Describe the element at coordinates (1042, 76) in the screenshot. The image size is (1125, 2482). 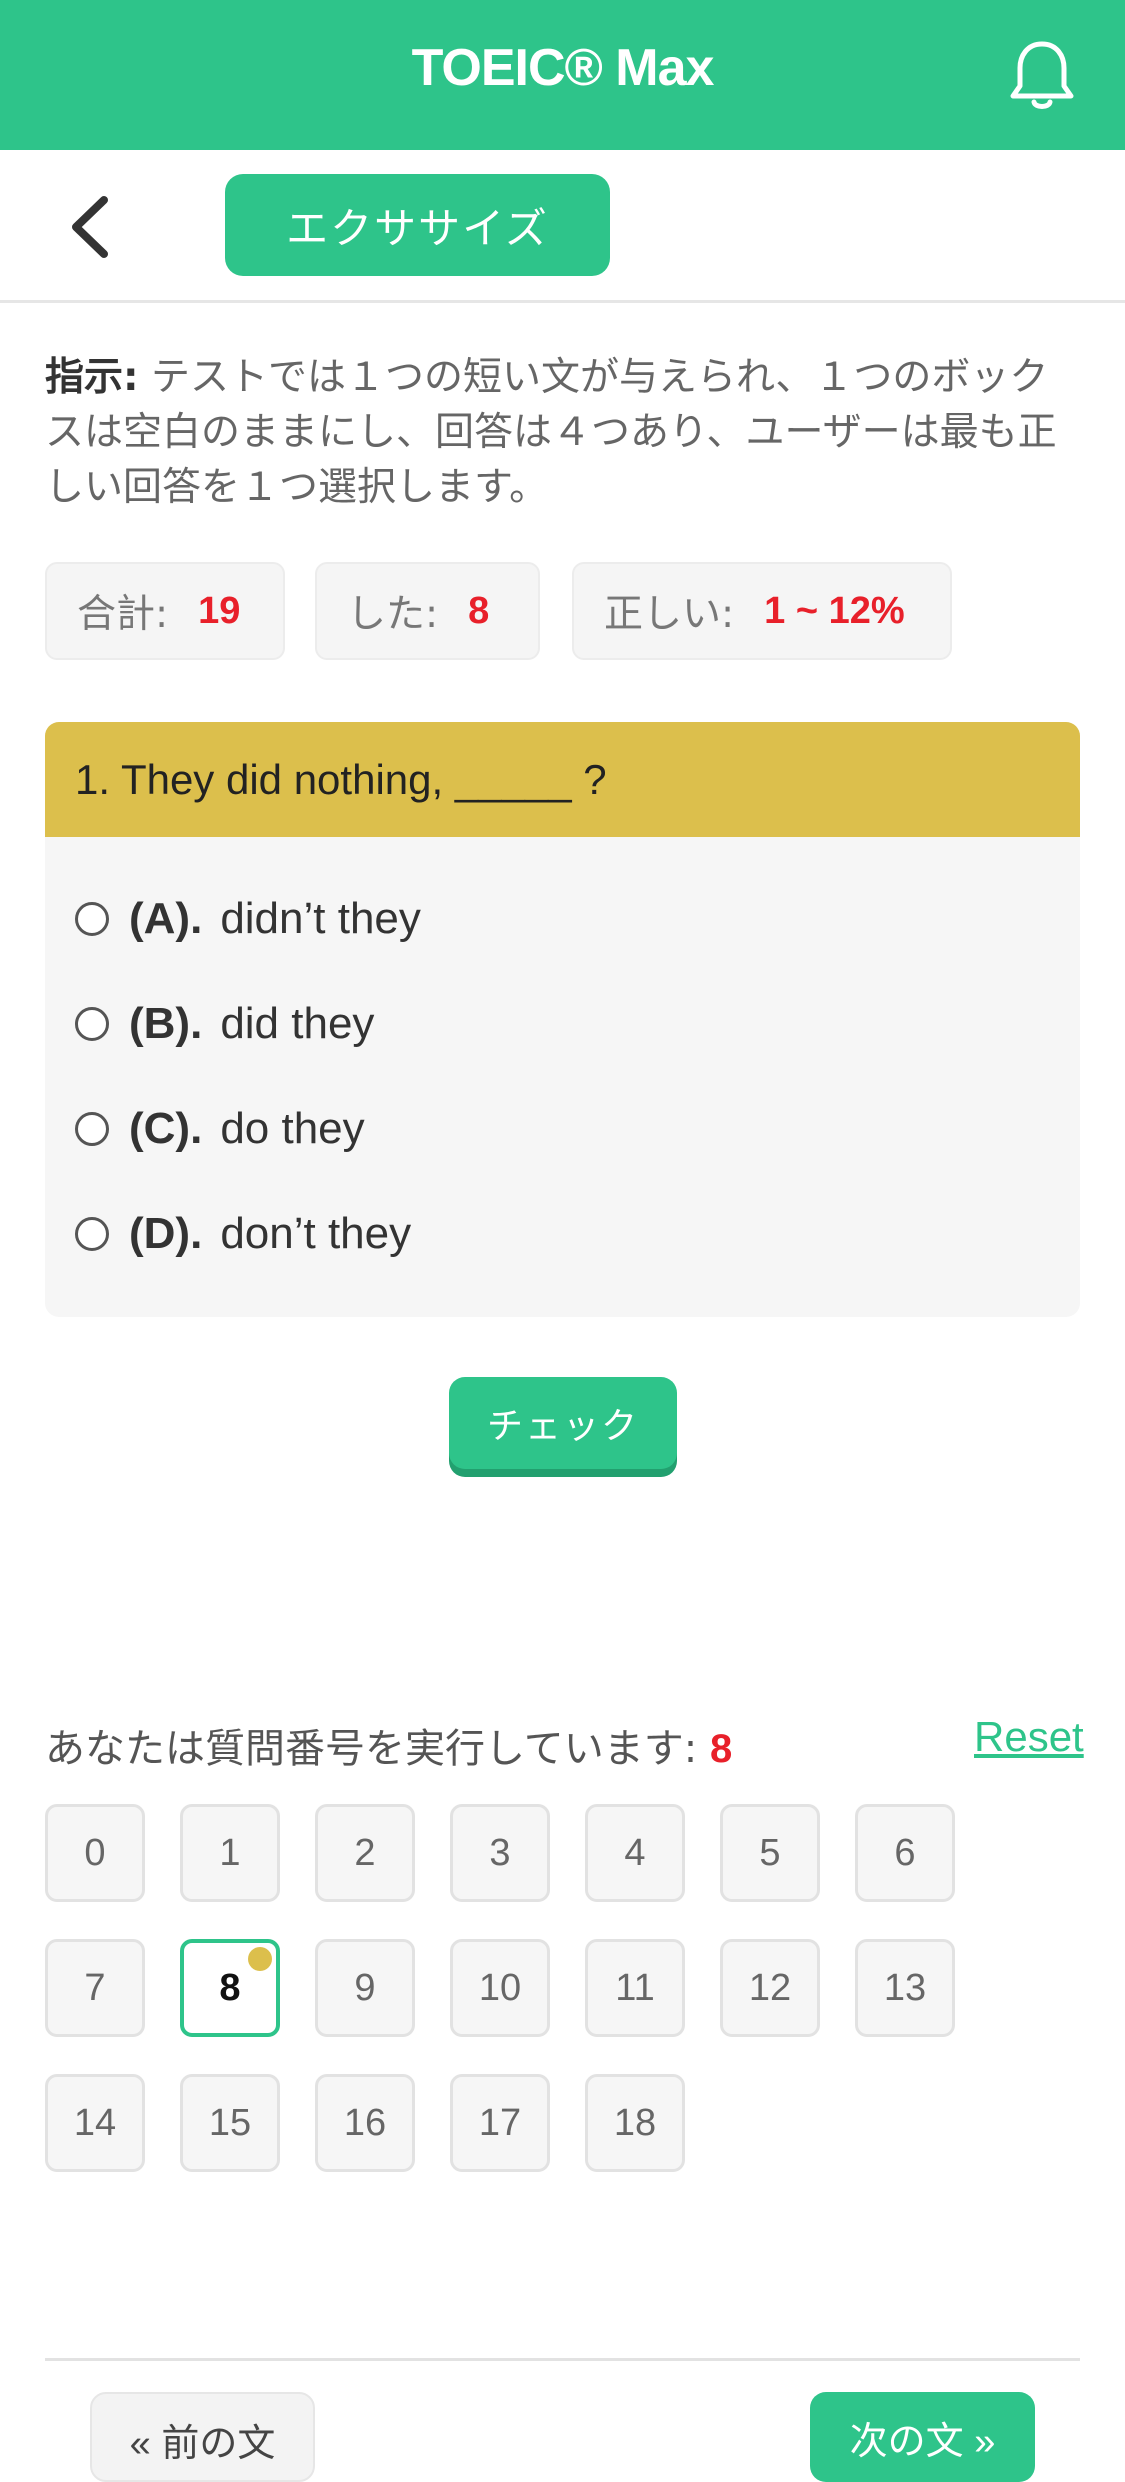
I see `bell-icon` at that location.